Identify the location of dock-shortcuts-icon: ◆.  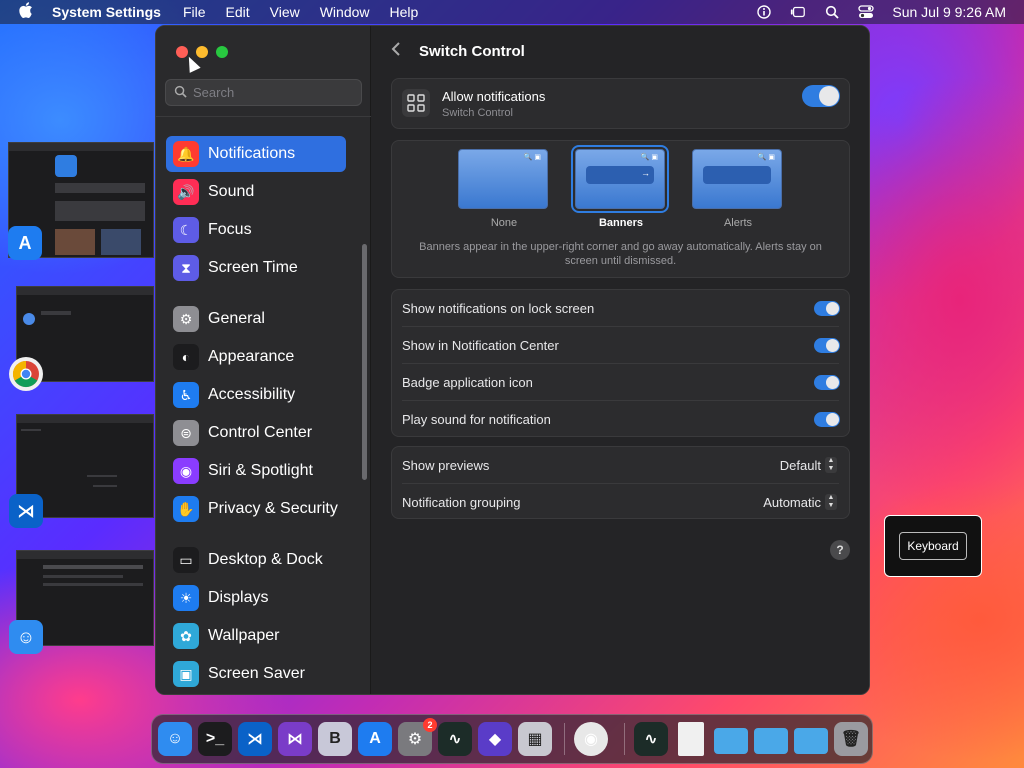
(495, 739).